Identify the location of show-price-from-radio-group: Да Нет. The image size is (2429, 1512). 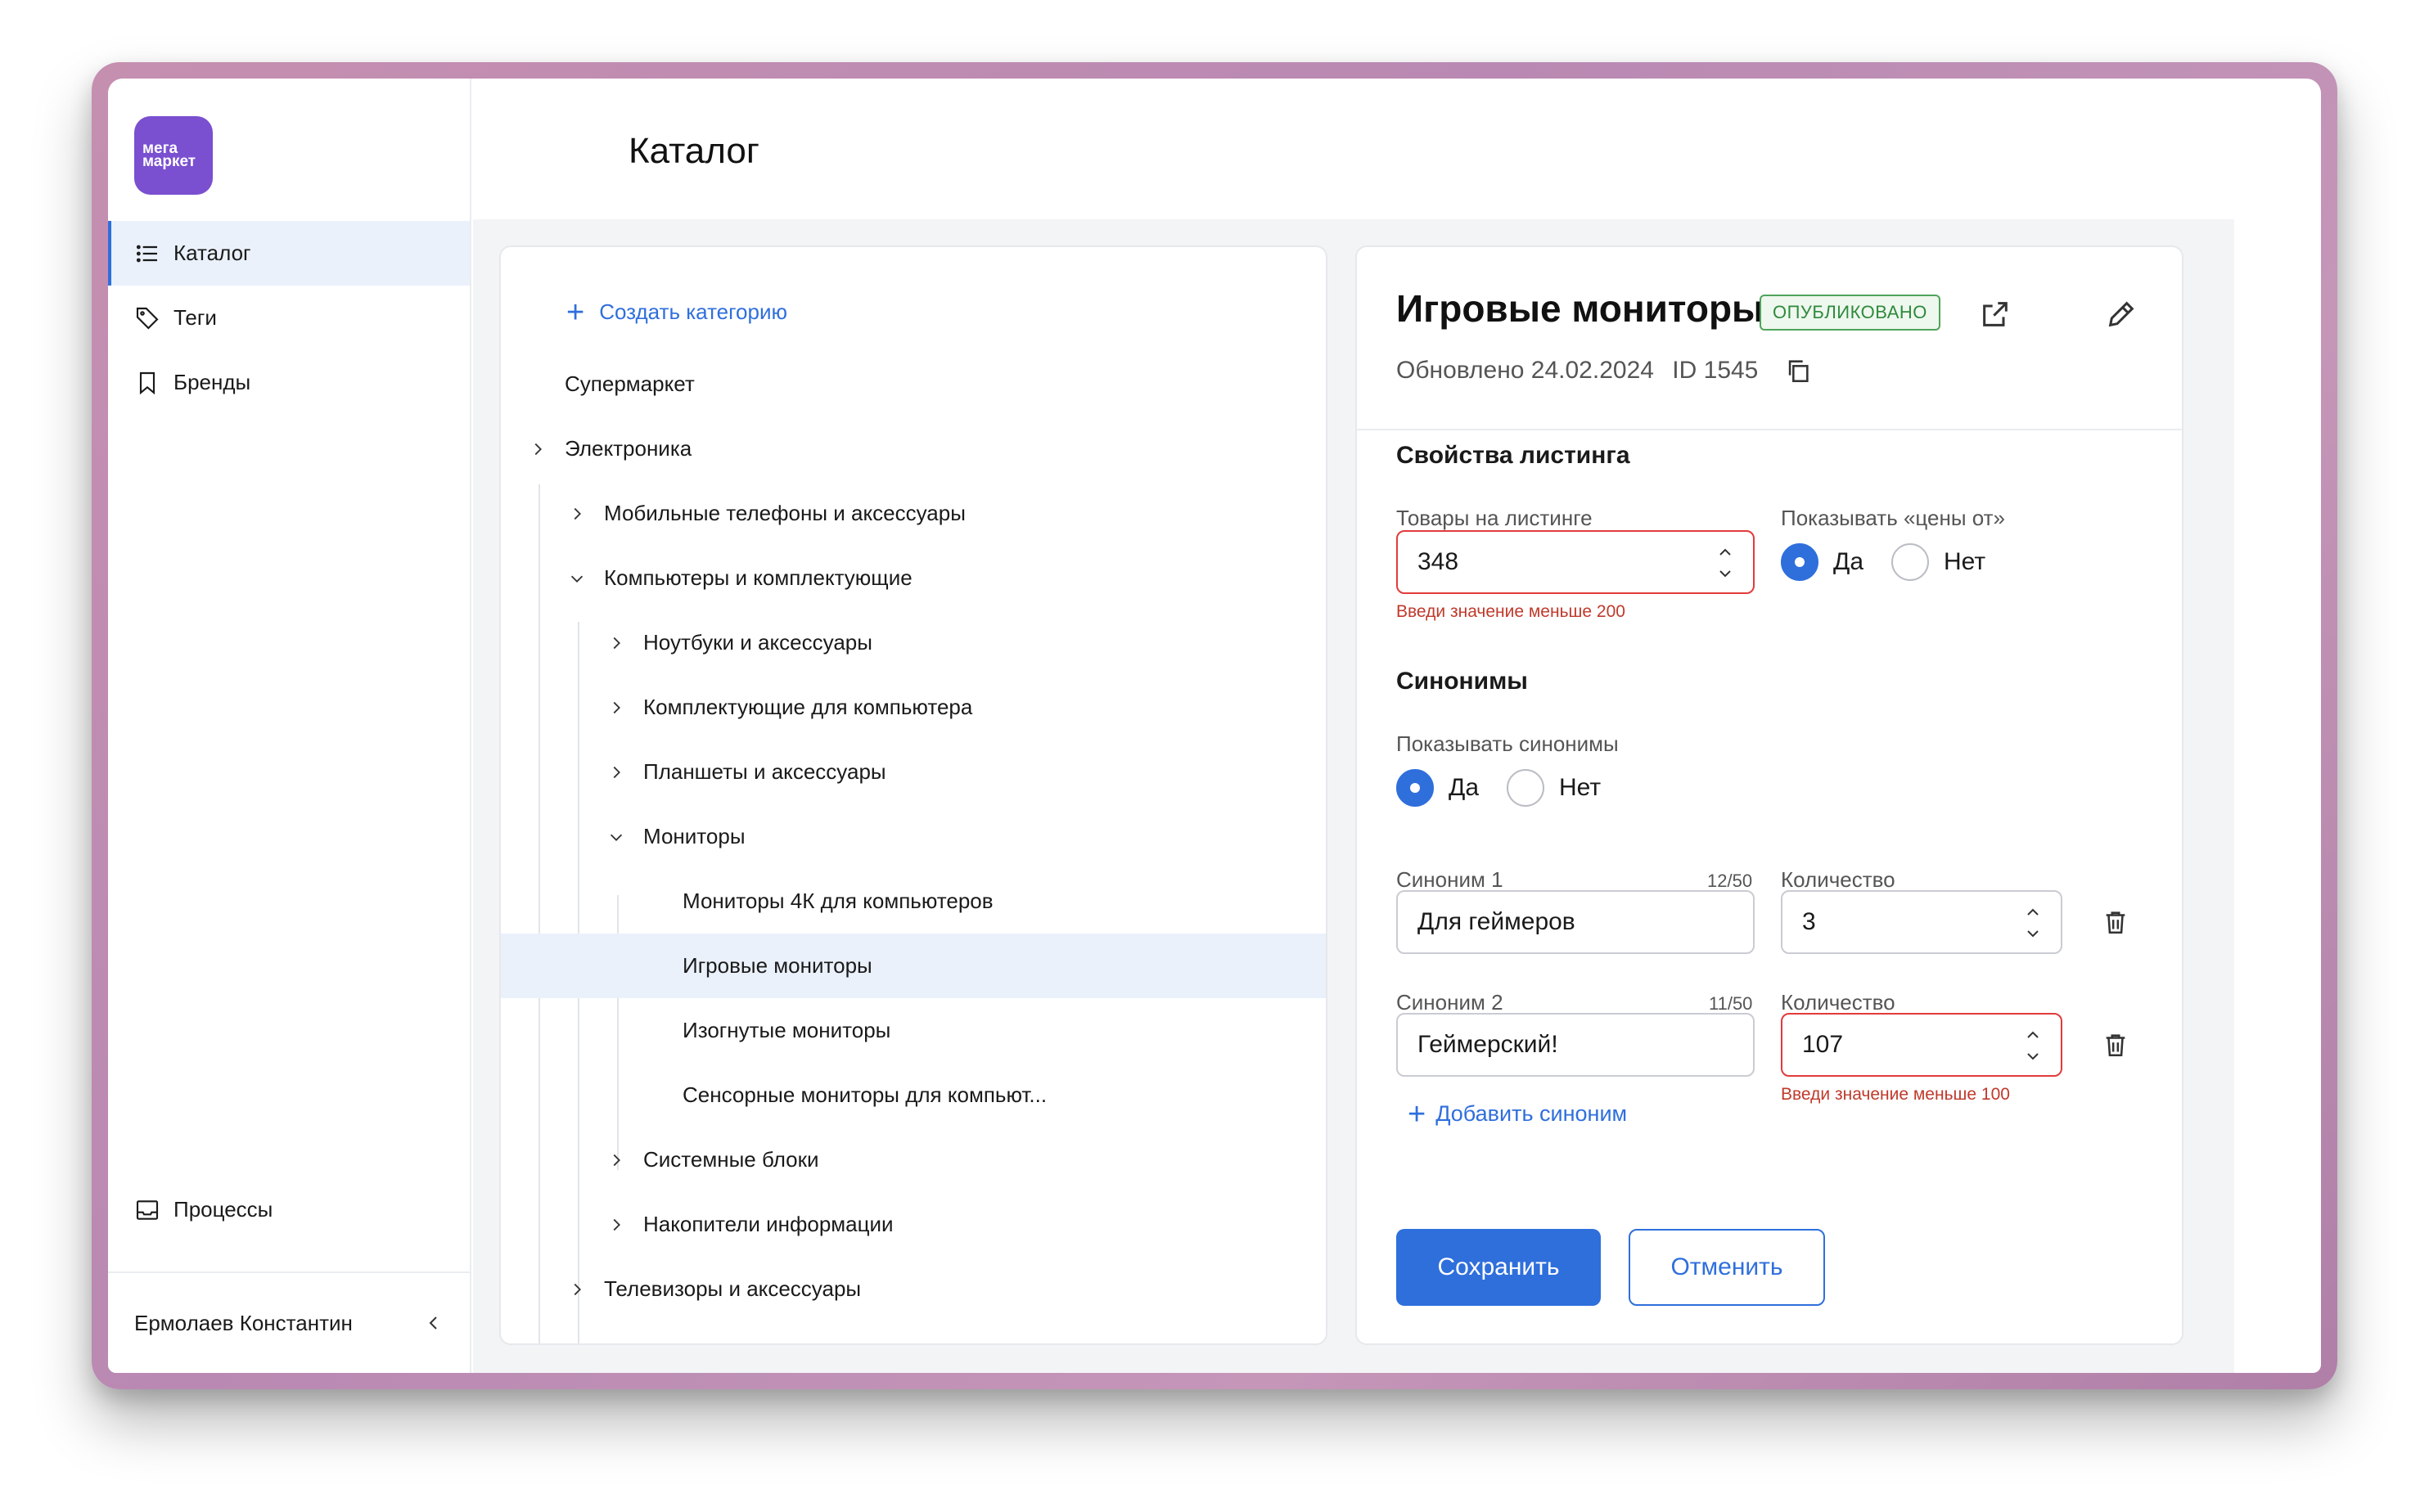
(1897, 562).